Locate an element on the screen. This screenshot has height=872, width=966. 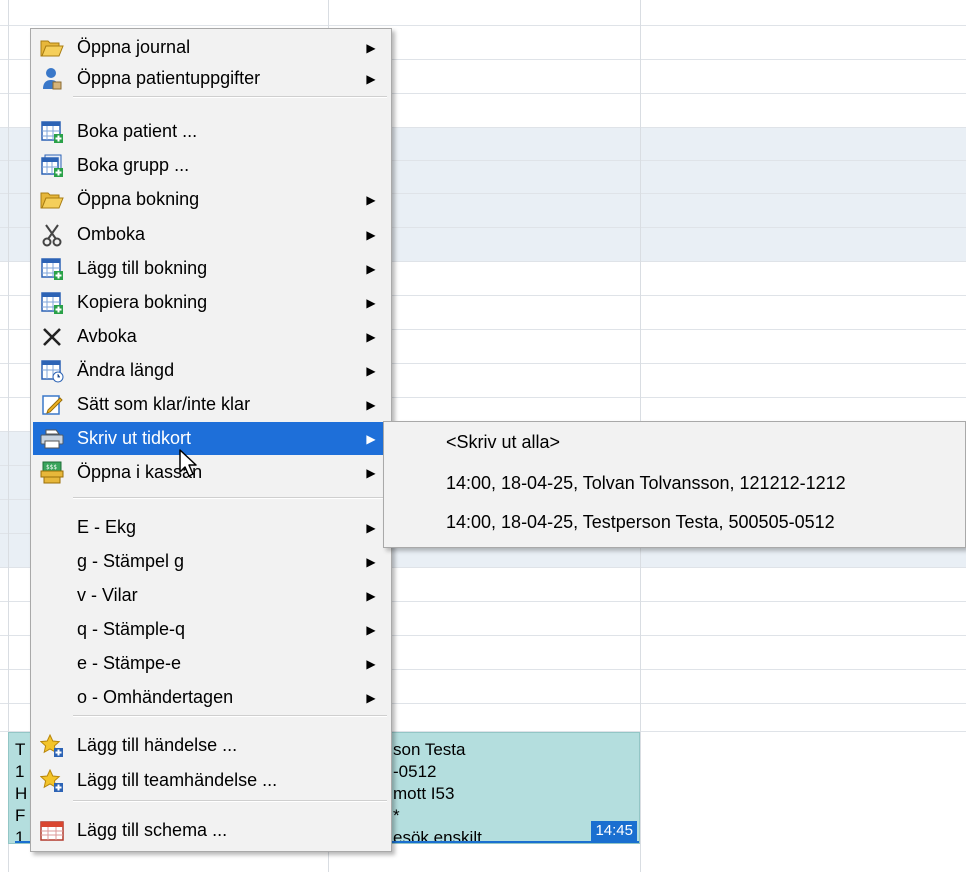
menu-item-label: e - Stämpe-e is located at coordinates (129, 663).